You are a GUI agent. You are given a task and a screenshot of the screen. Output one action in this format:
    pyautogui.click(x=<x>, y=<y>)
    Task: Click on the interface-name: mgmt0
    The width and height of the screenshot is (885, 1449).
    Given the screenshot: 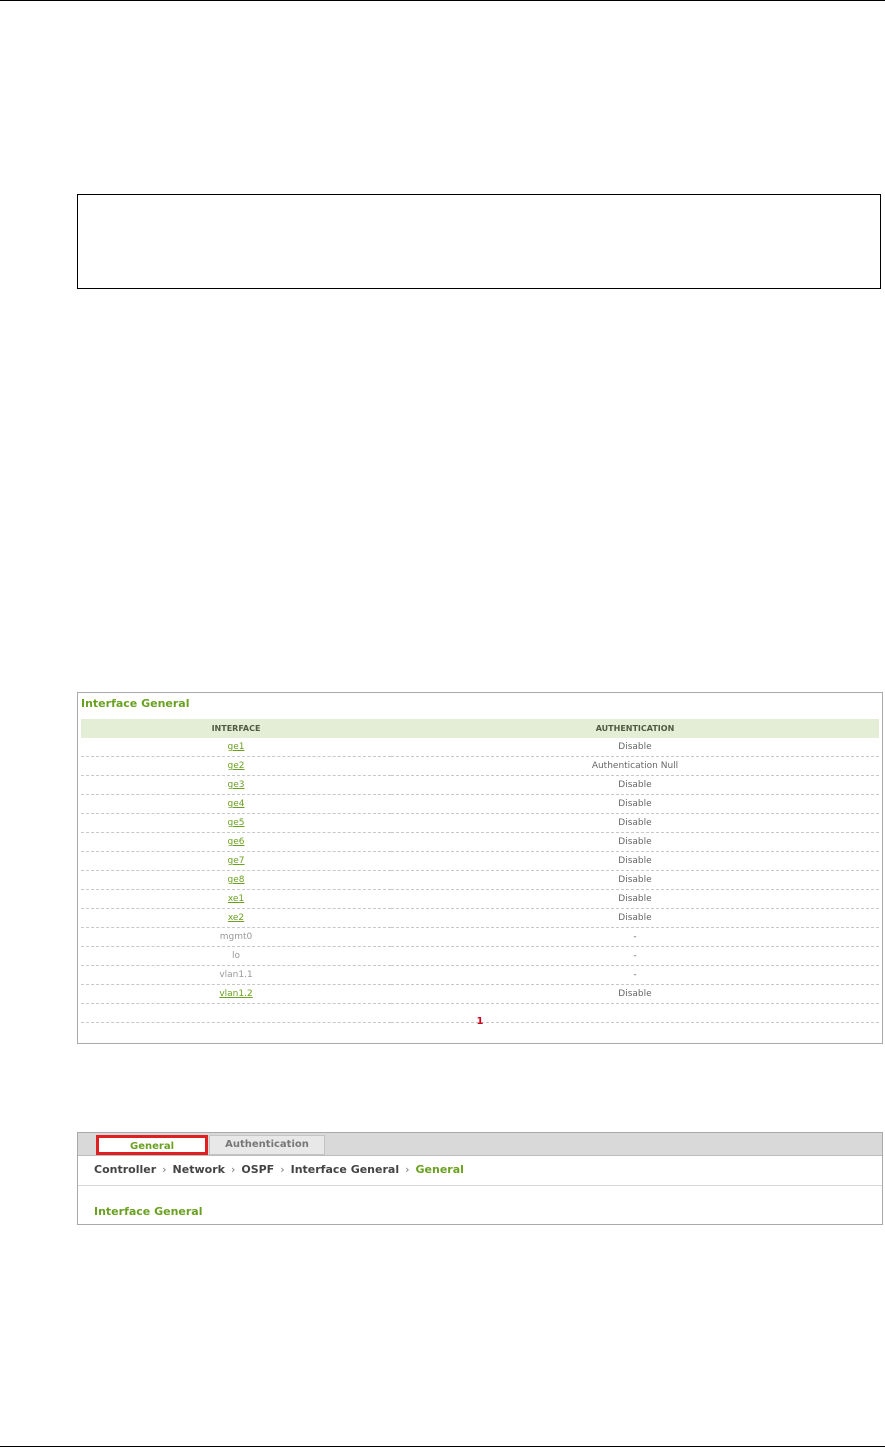 What is the action you would take?
    pyautogui.click(x=236, y=937)
    